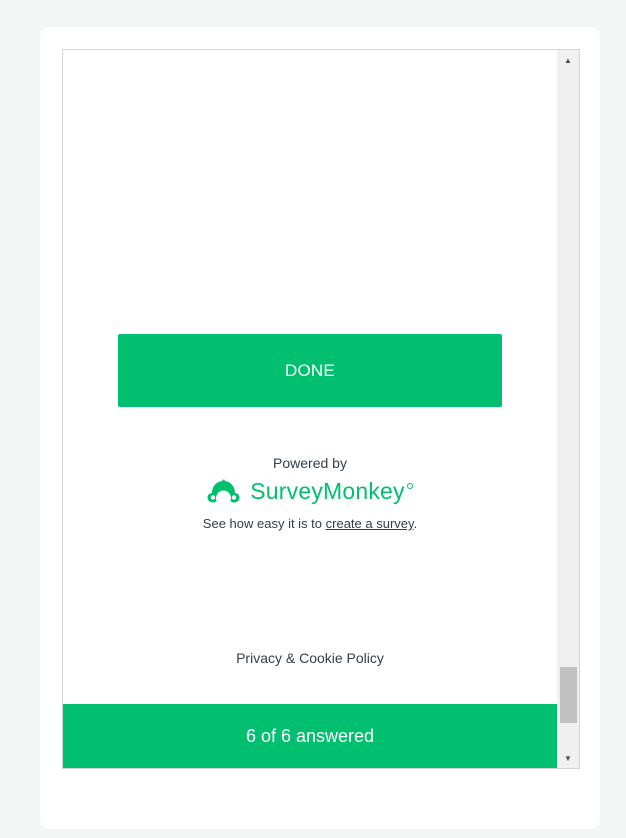 The height and width of the screenshot is (838, 626). I want to click on surveymonkey-brand: SurveyMonkey, so click(310, 491).